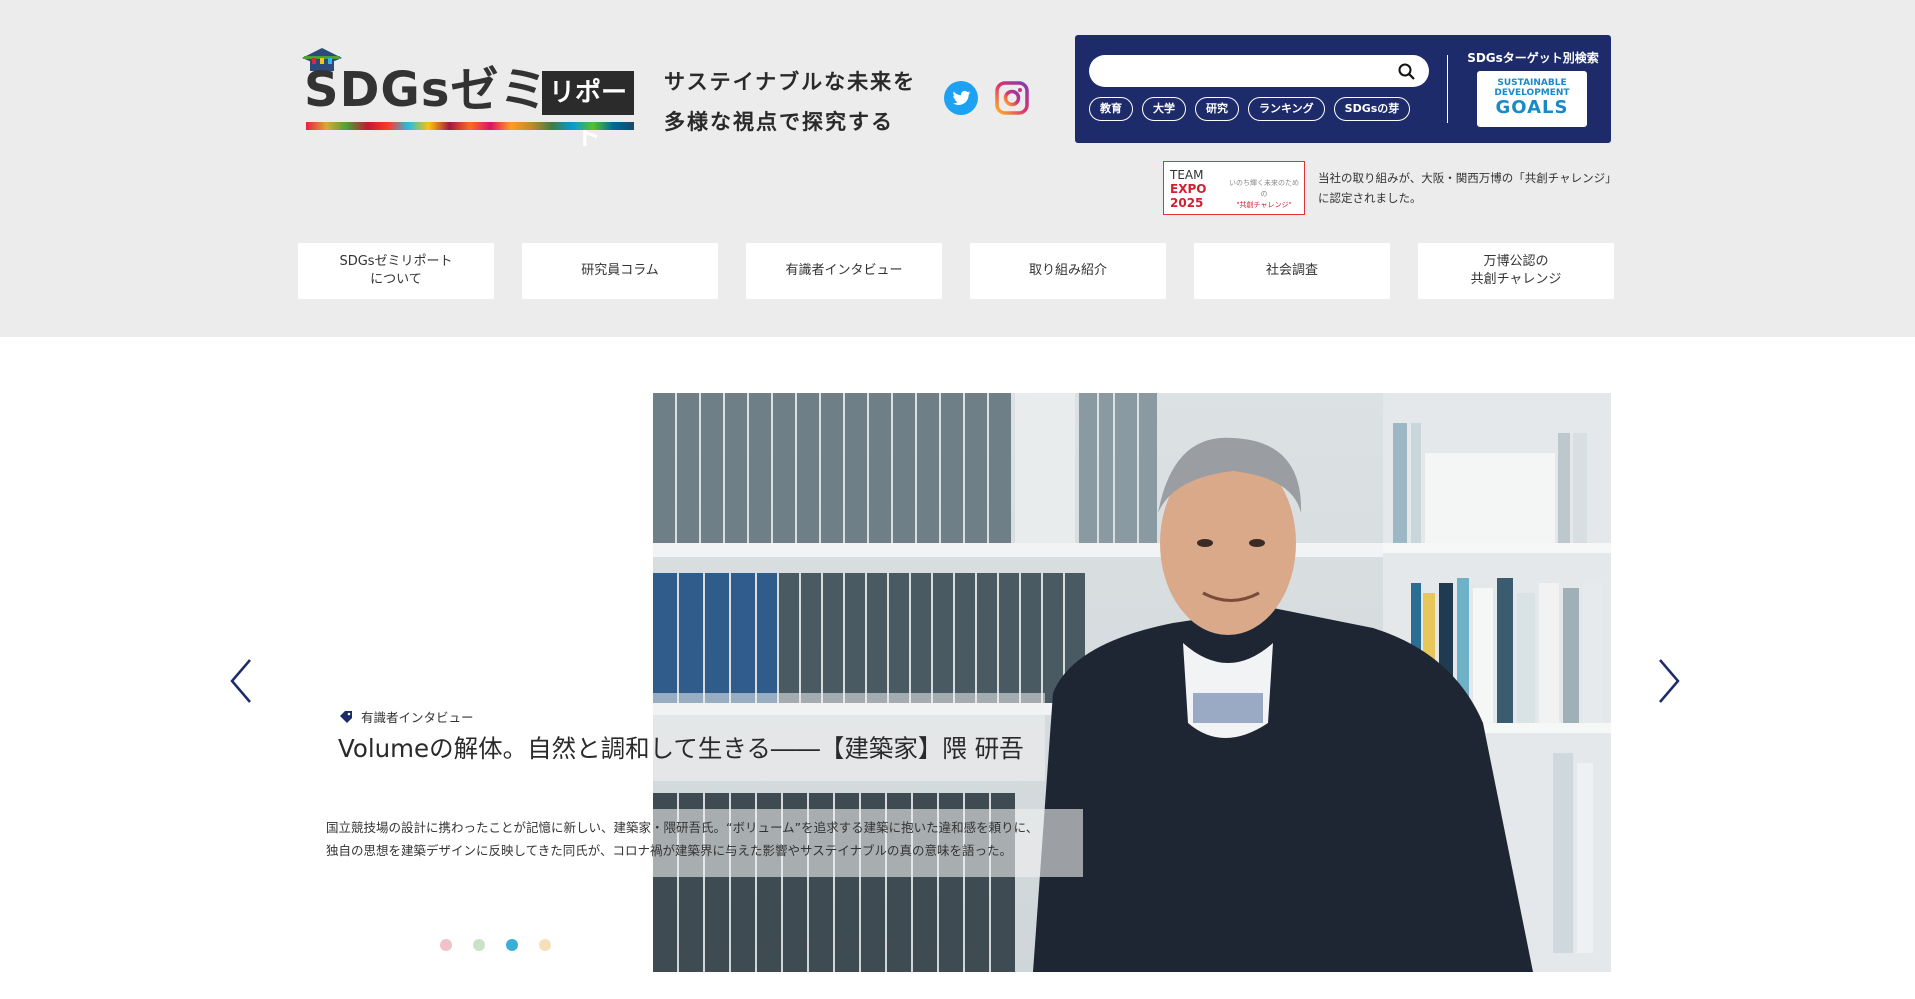 Image resolution: width=1915 pixels, height=999 pixels. I want to click on team-expo-2025-badge: TEAM EXPO 2025 いのち輝く未来のための "共創チャレンジ", so click(1234, 188).